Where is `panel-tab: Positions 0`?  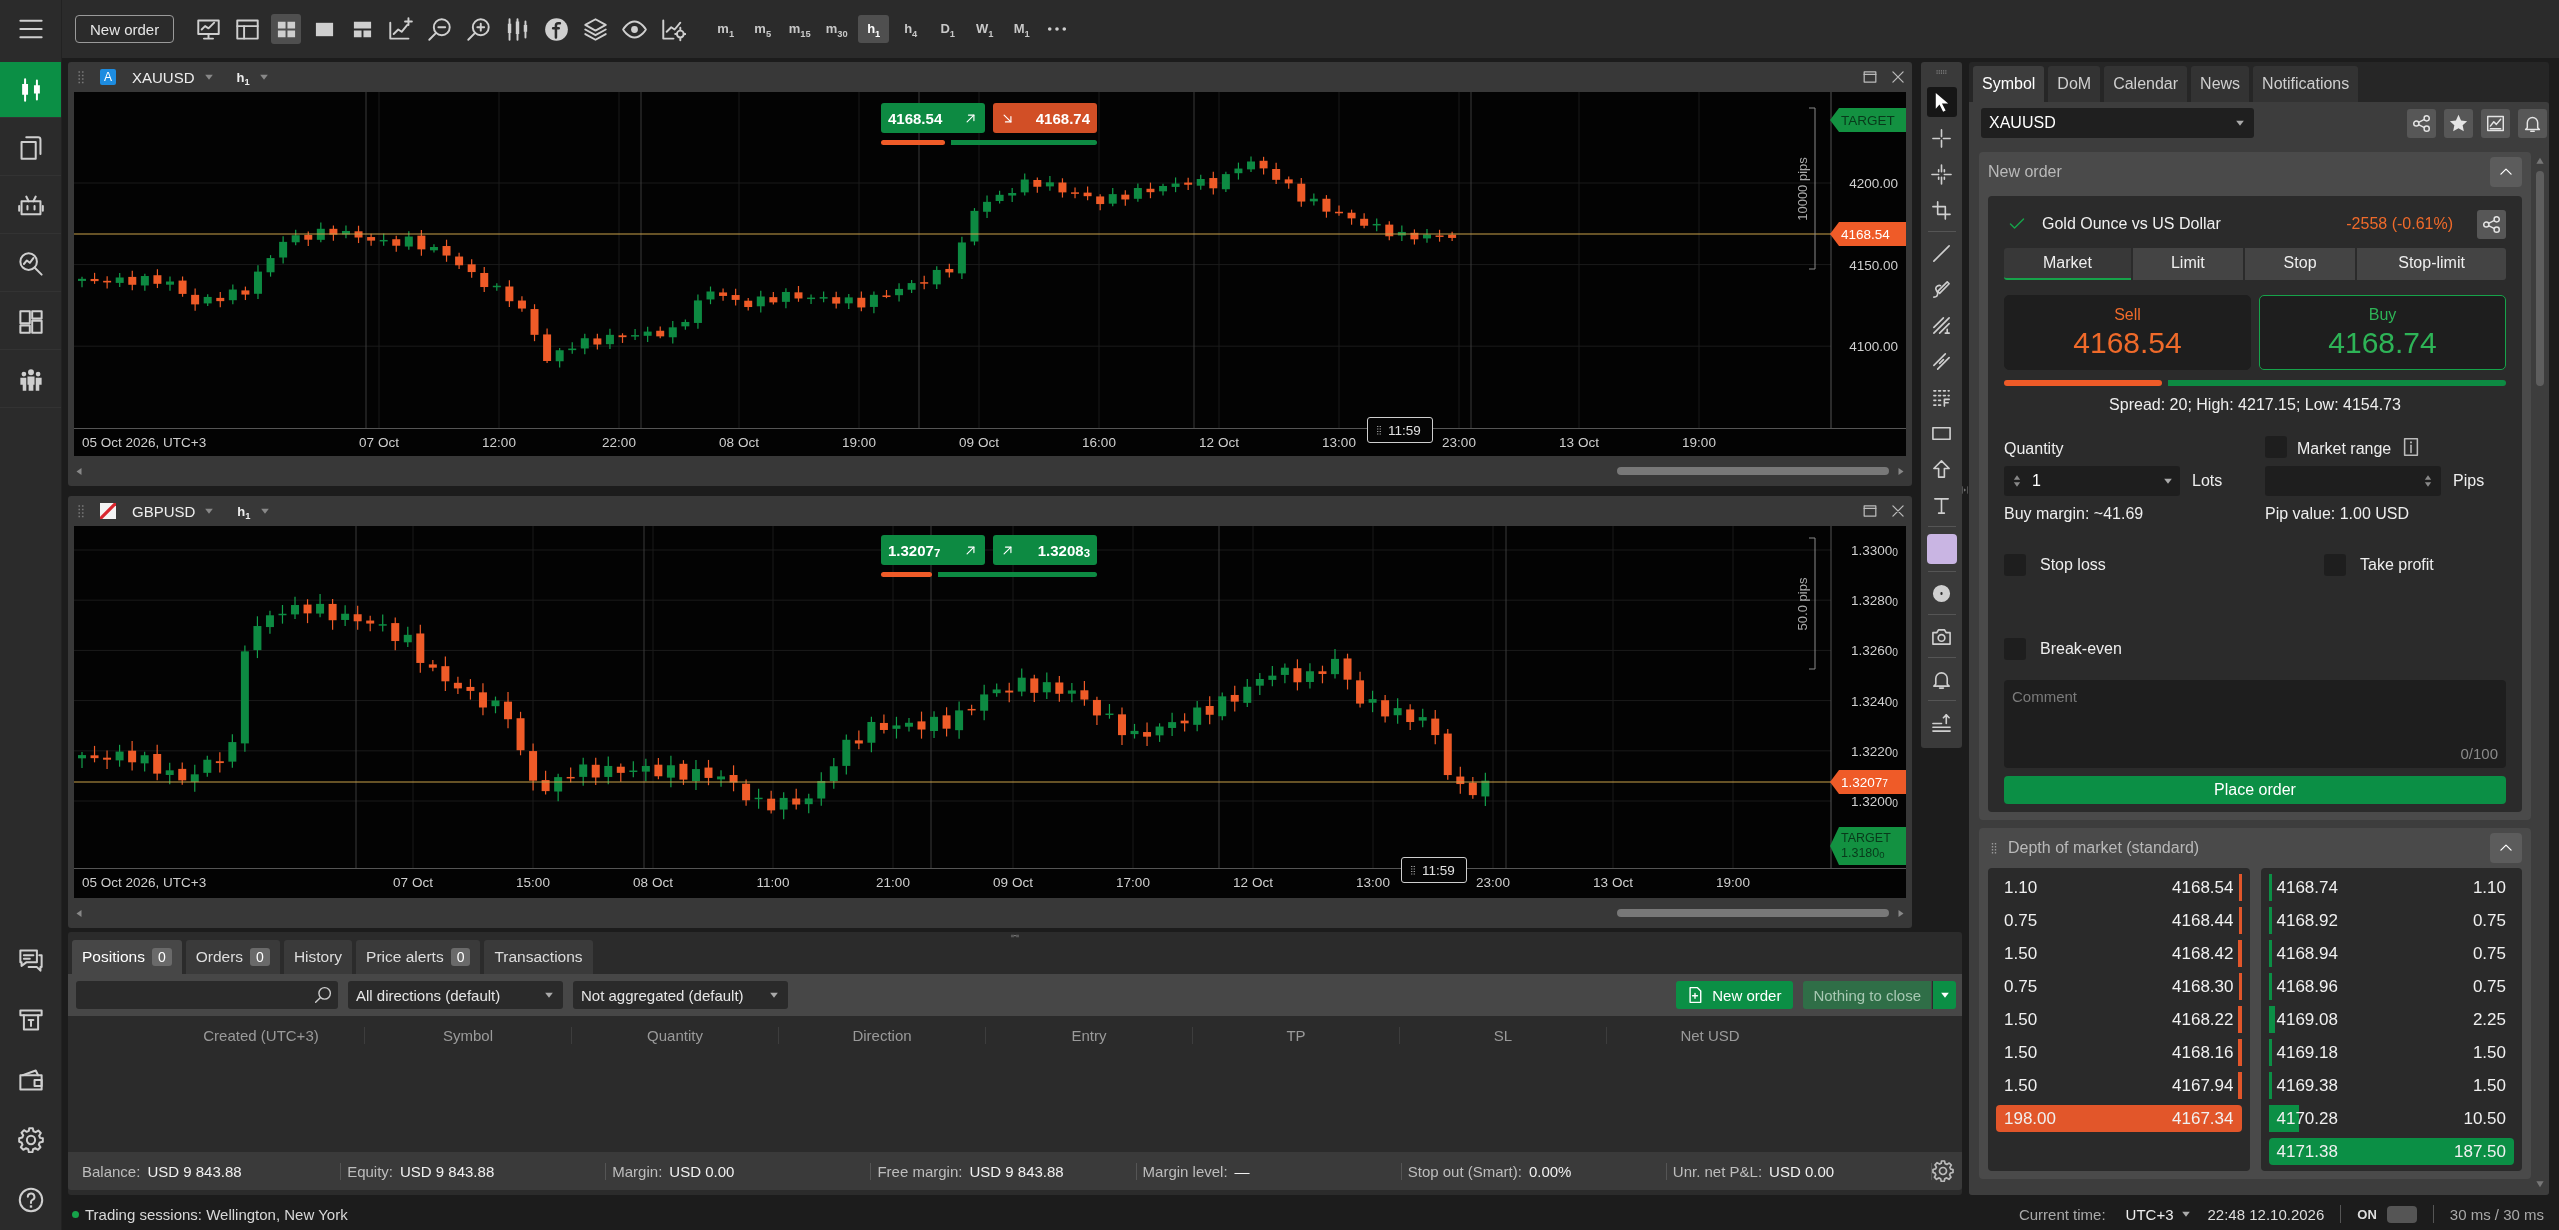 panel-tab: Positions 0 is located at coordinates (127, 957).